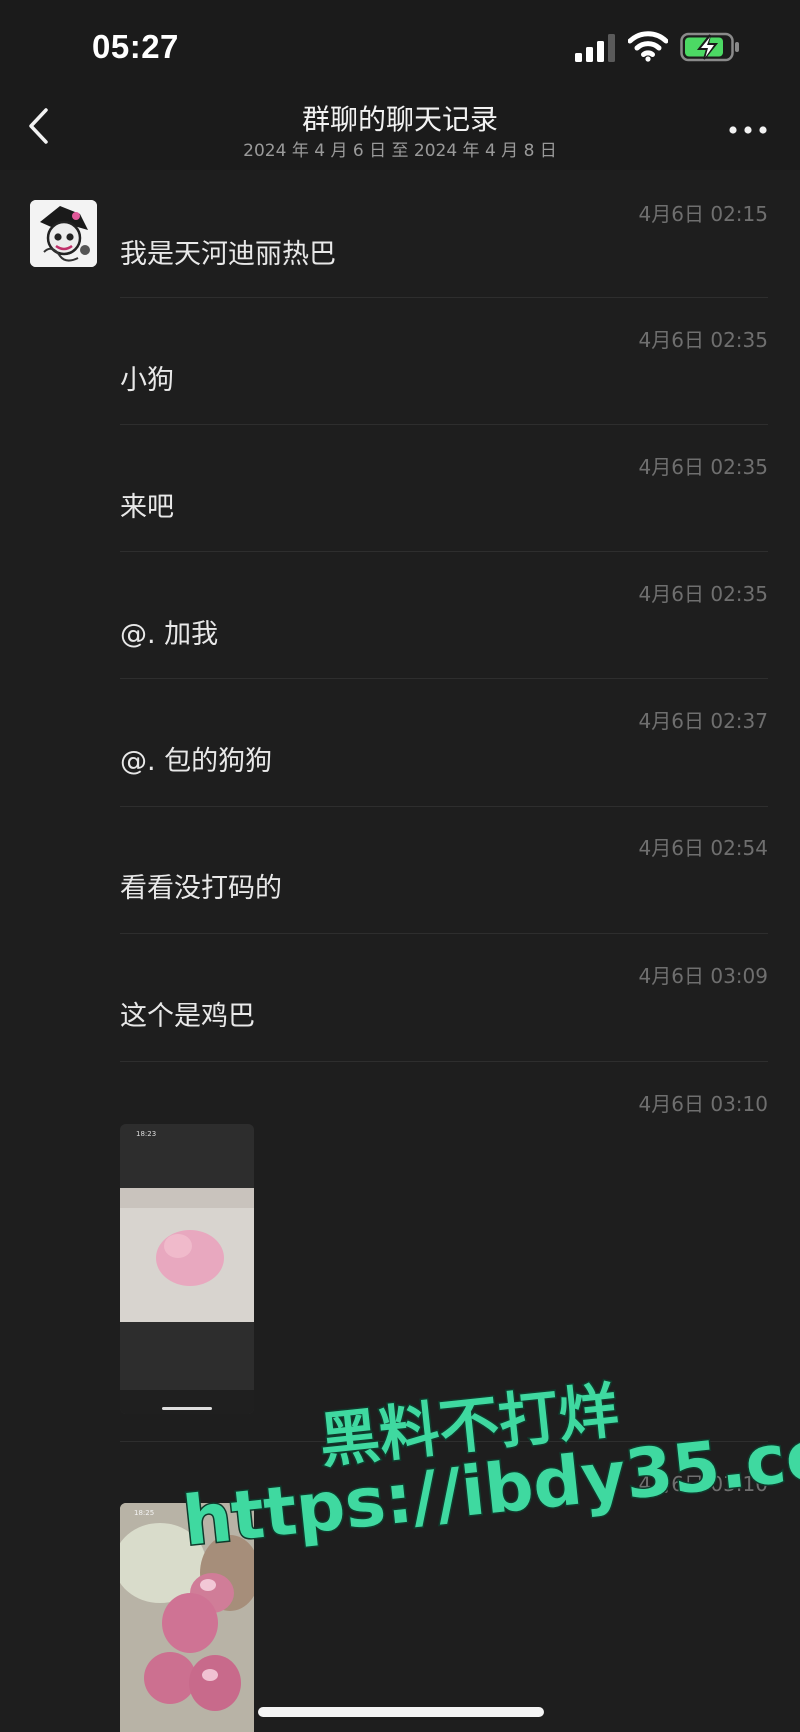  What do you see at coordinates (444, 234) in the screenshot?
I see `chat-message: 4月6日 02:15 我是天河迪丽热巴` at bounding box center [444, 234].